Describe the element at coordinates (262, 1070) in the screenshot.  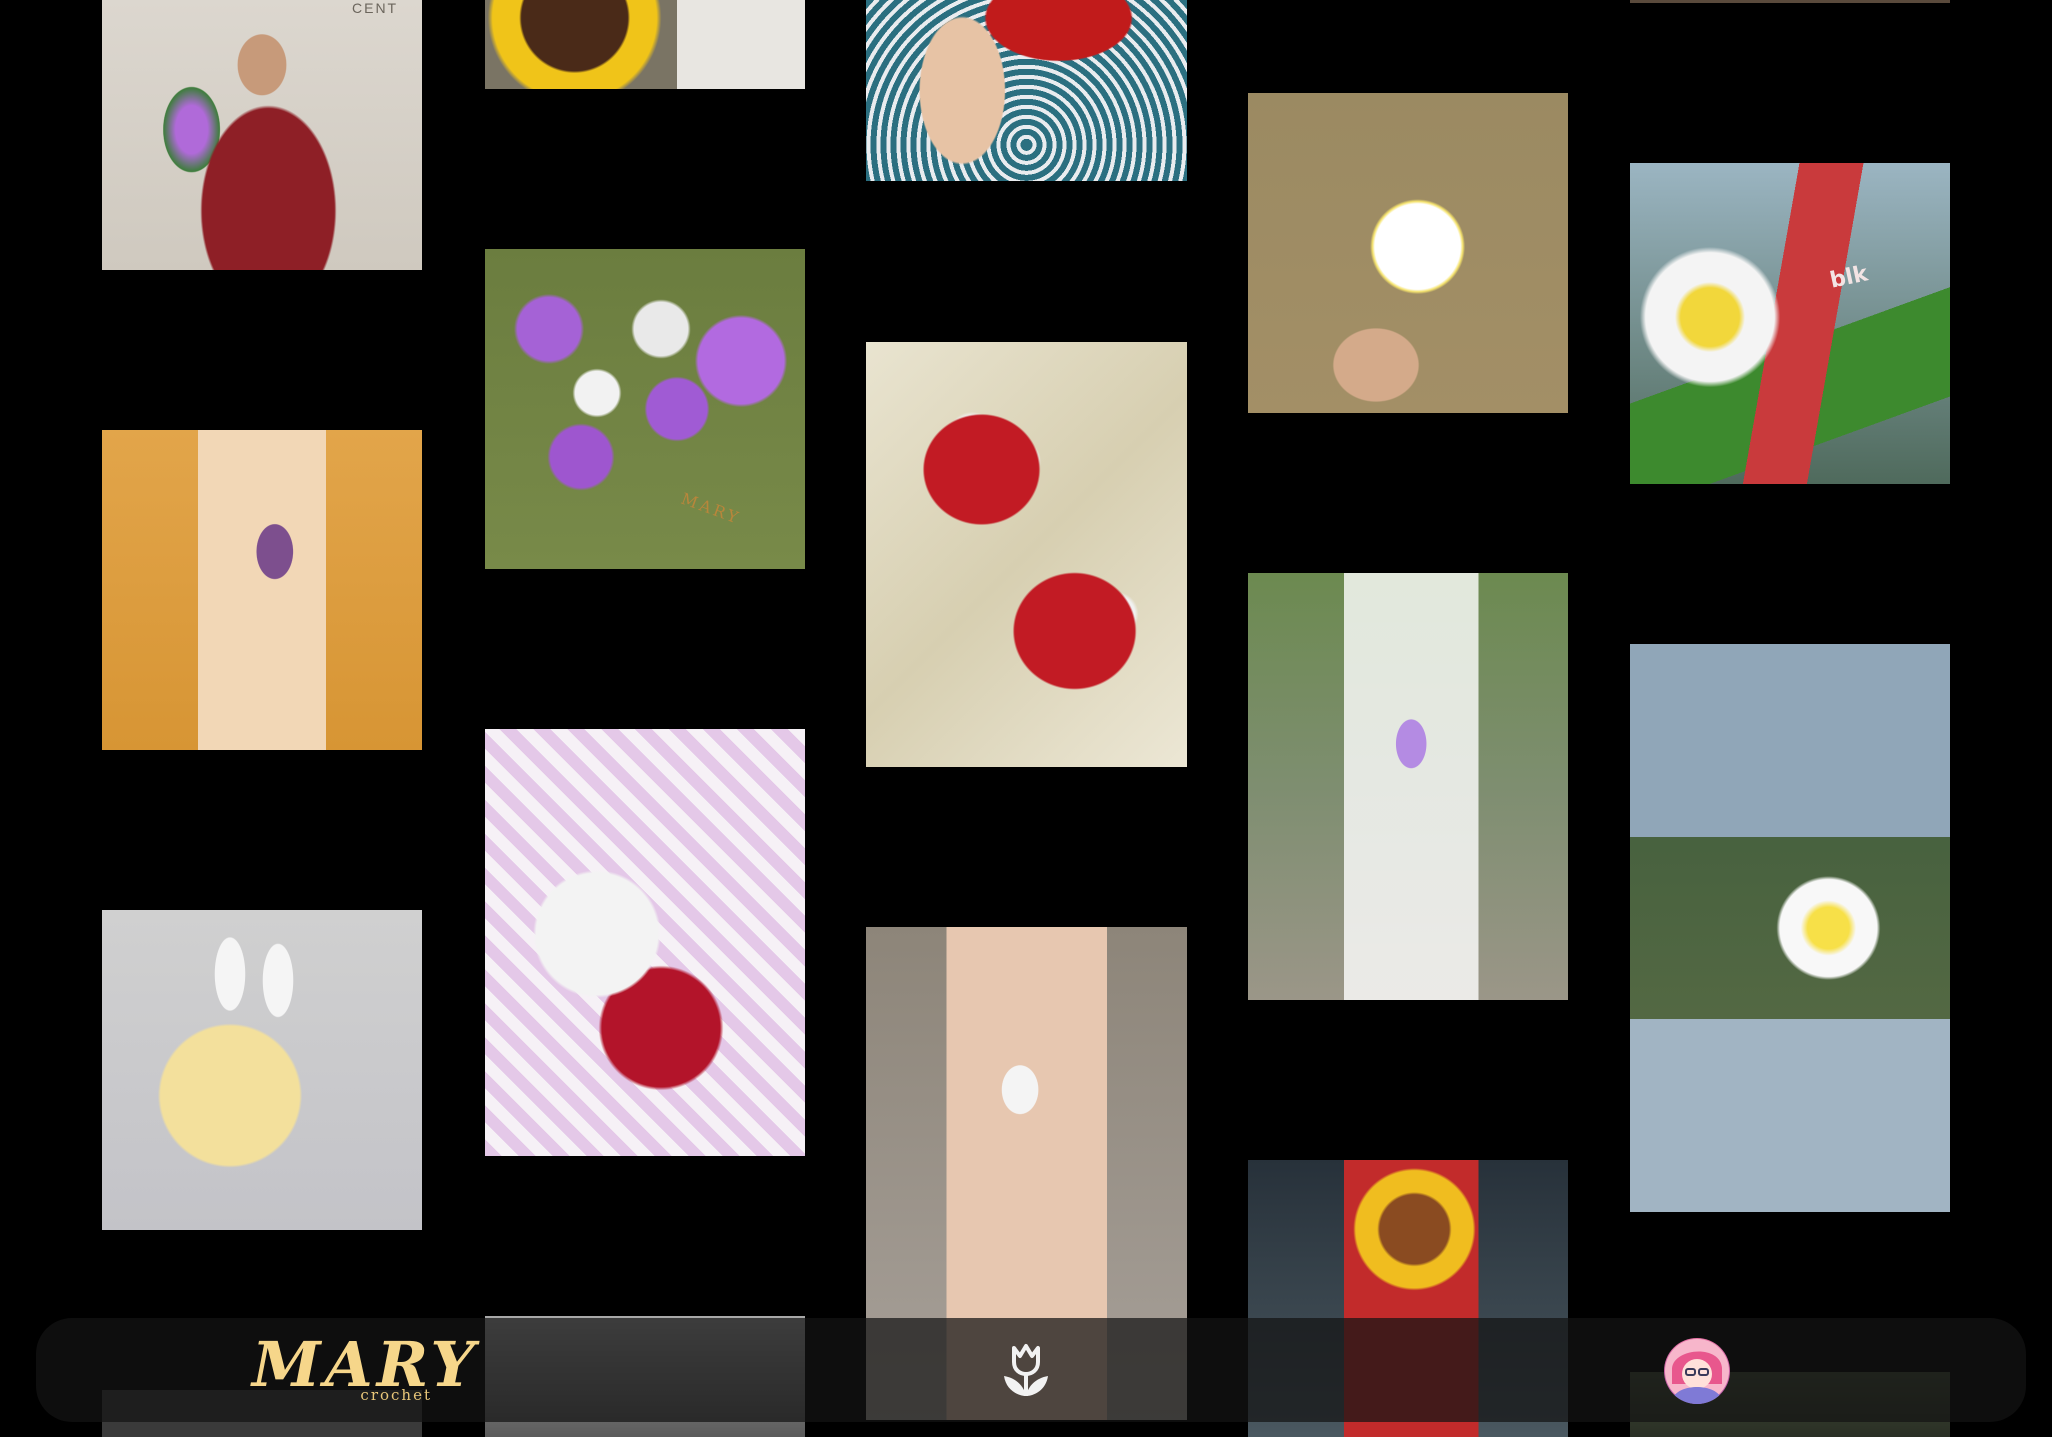
I see `photo-bee-plush` at that location.